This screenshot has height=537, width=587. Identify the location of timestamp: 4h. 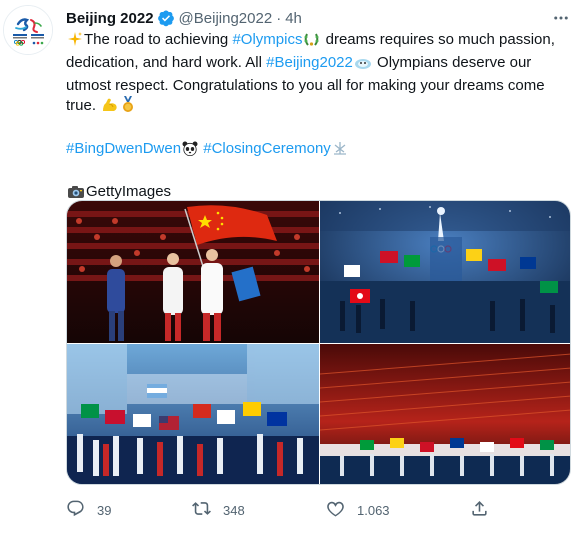
(293, 18).